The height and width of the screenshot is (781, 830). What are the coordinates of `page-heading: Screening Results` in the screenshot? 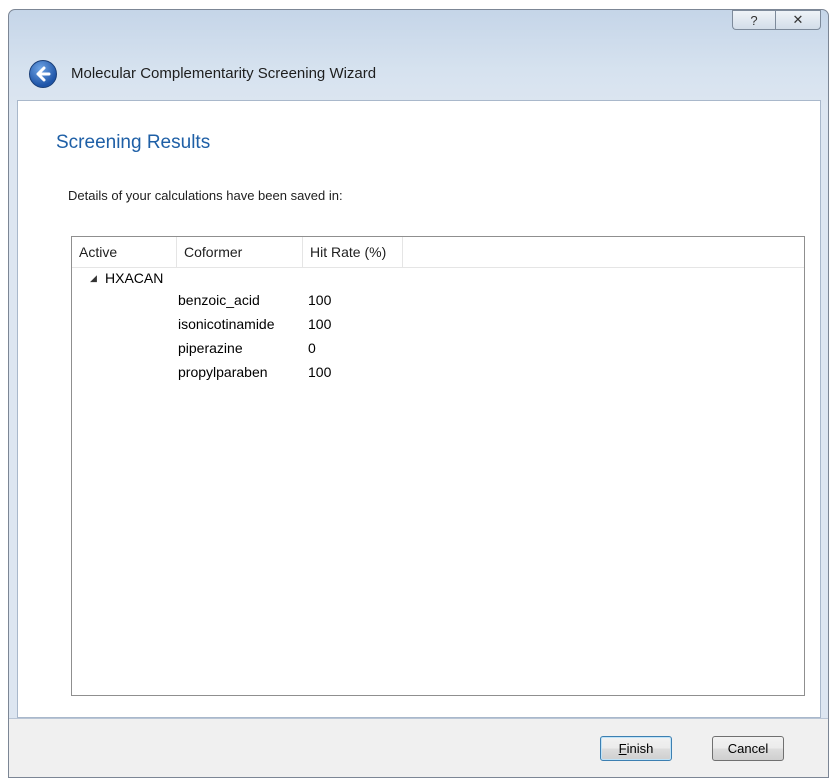 It's located at (133, 142).